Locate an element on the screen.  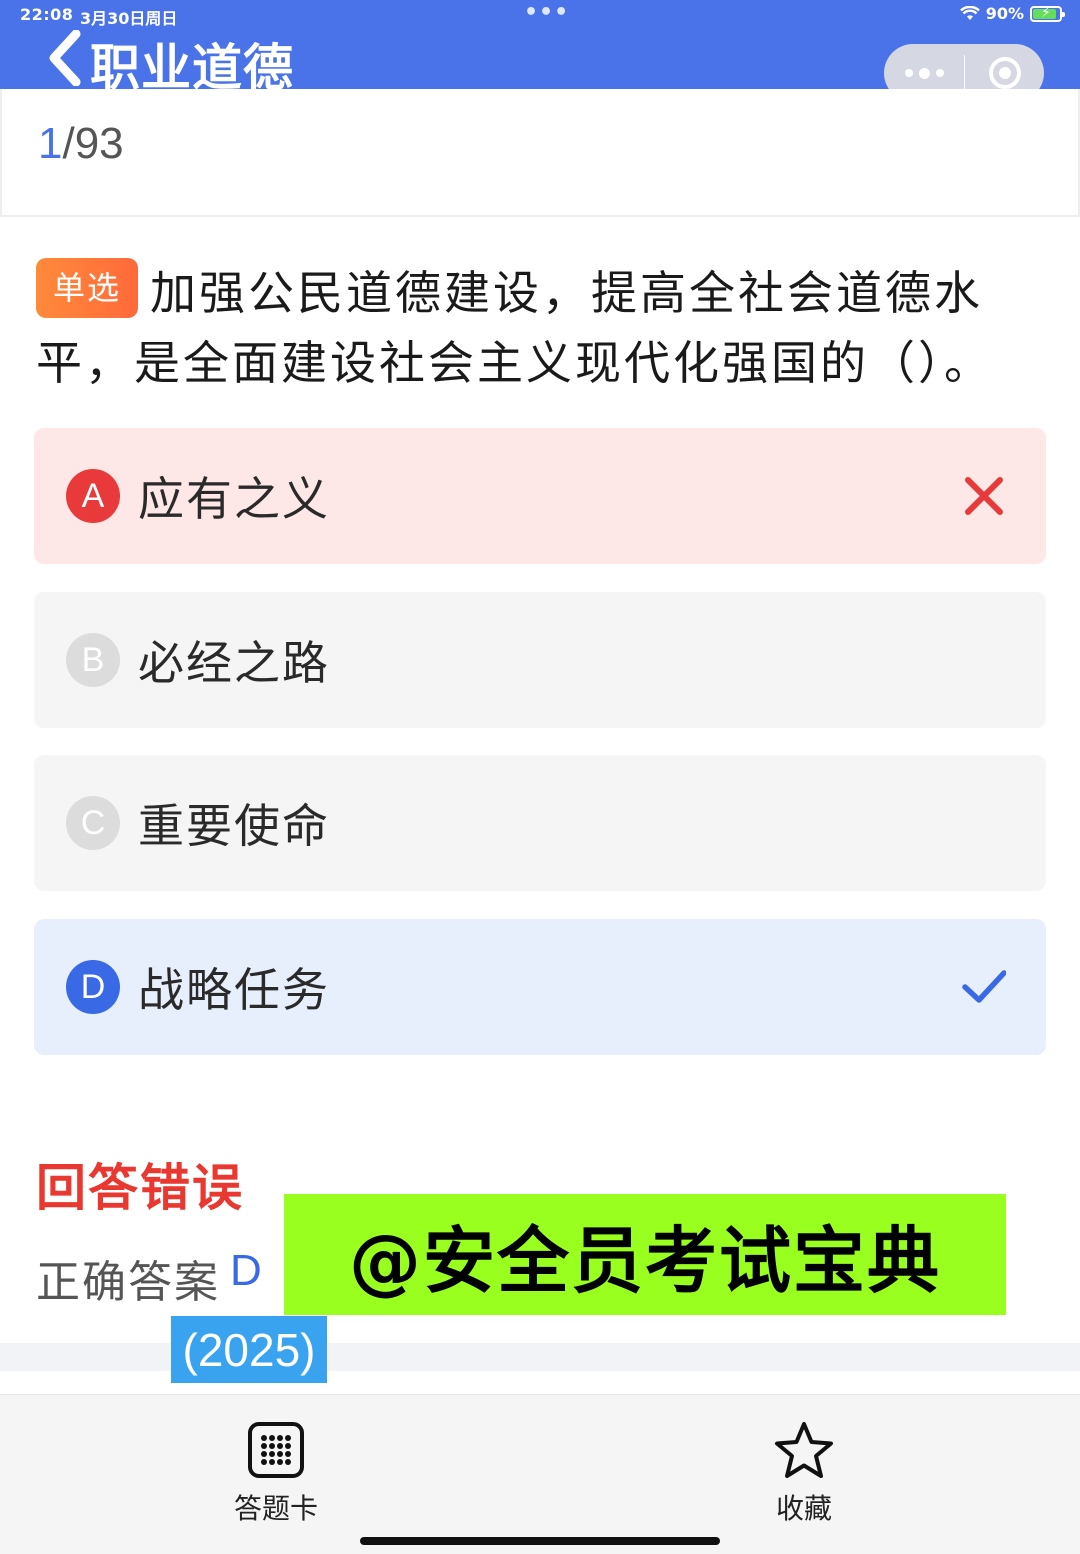
option-d: D 战略任务 is located at coordinates (540, 987).